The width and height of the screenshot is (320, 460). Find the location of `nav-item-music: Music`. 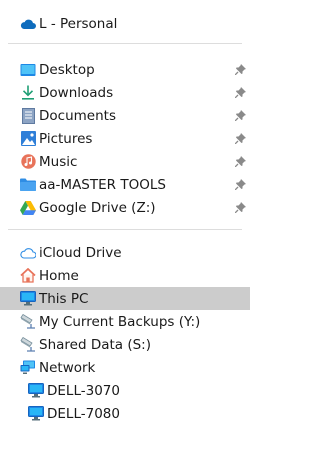

nav-item-music: Music is located at coordinates (125, 161).